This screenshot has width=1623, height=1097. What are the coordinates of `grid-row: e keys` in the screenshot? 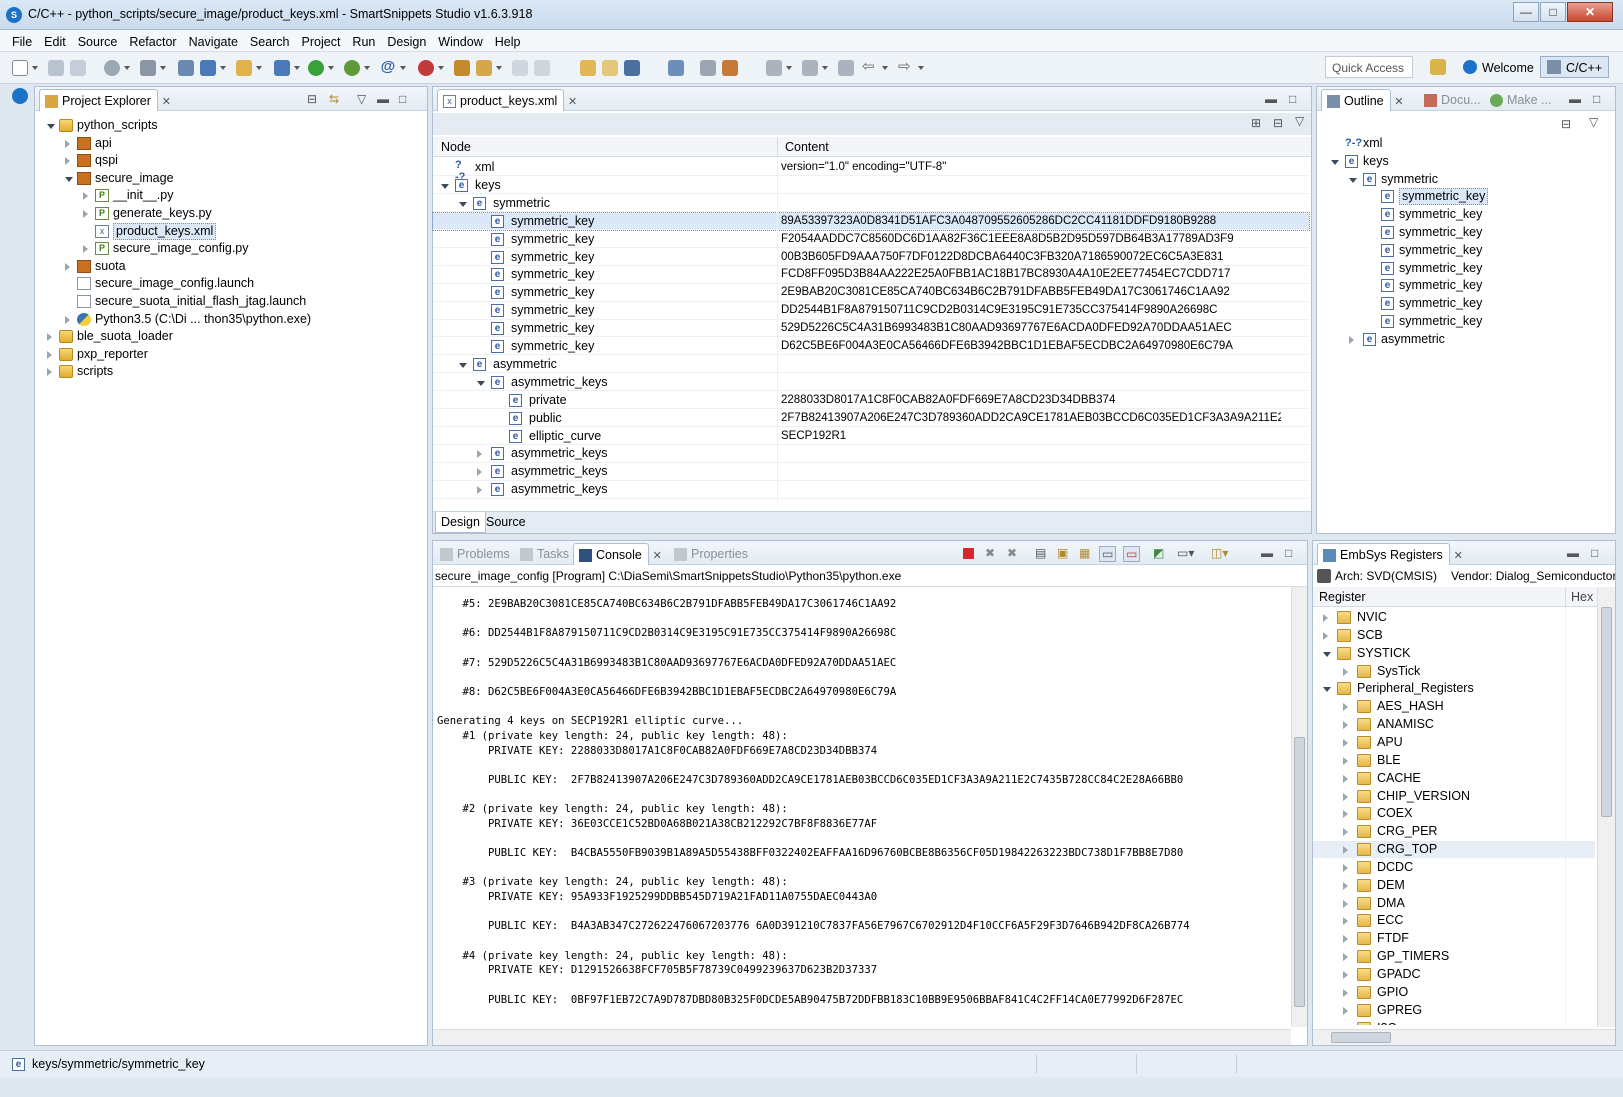 It's located at (871, 186).